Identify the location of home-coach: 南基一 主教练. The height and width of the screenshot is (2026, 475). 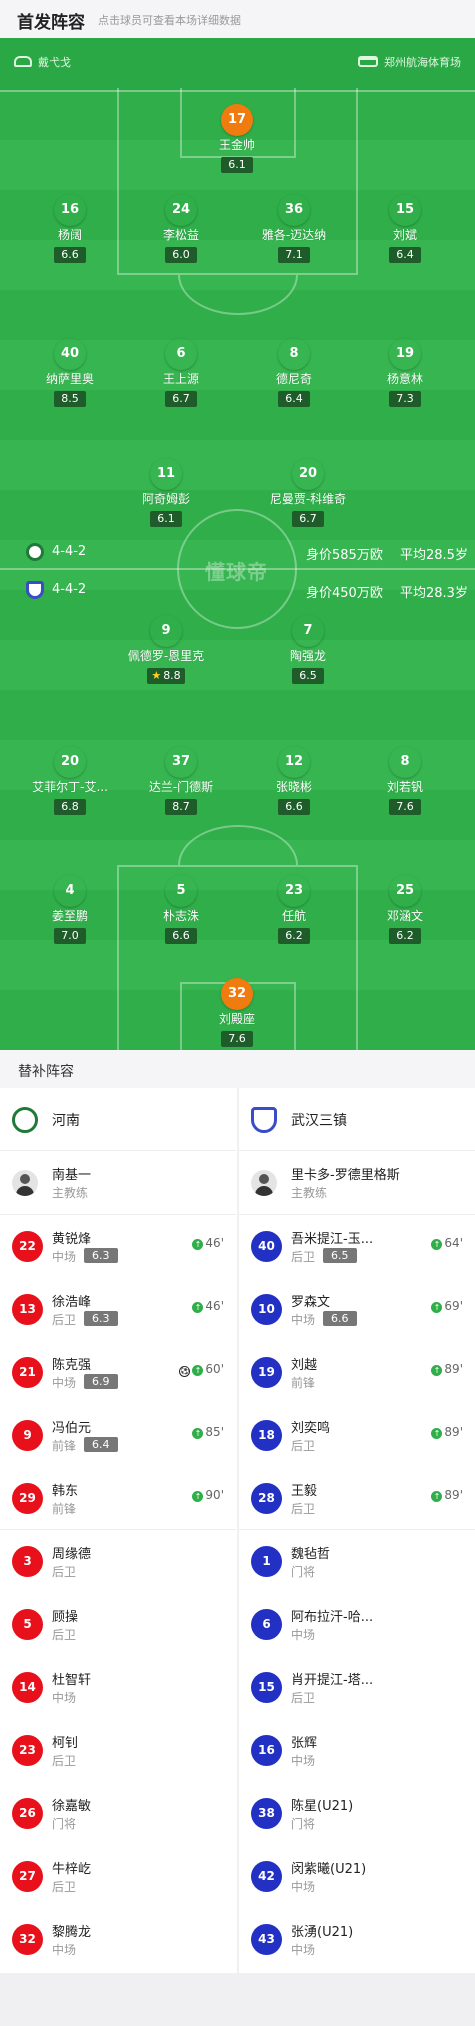
(118, 1183).